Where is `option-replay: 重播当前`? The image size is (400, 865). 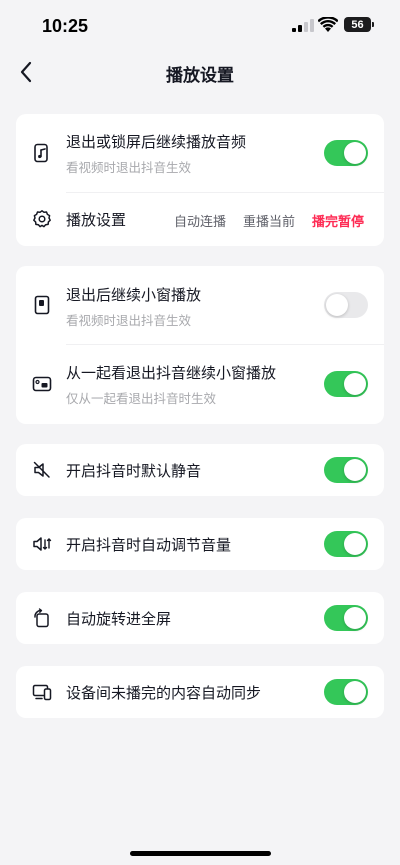 option-replay: 重播当前 is located at coordinates (269, 220).